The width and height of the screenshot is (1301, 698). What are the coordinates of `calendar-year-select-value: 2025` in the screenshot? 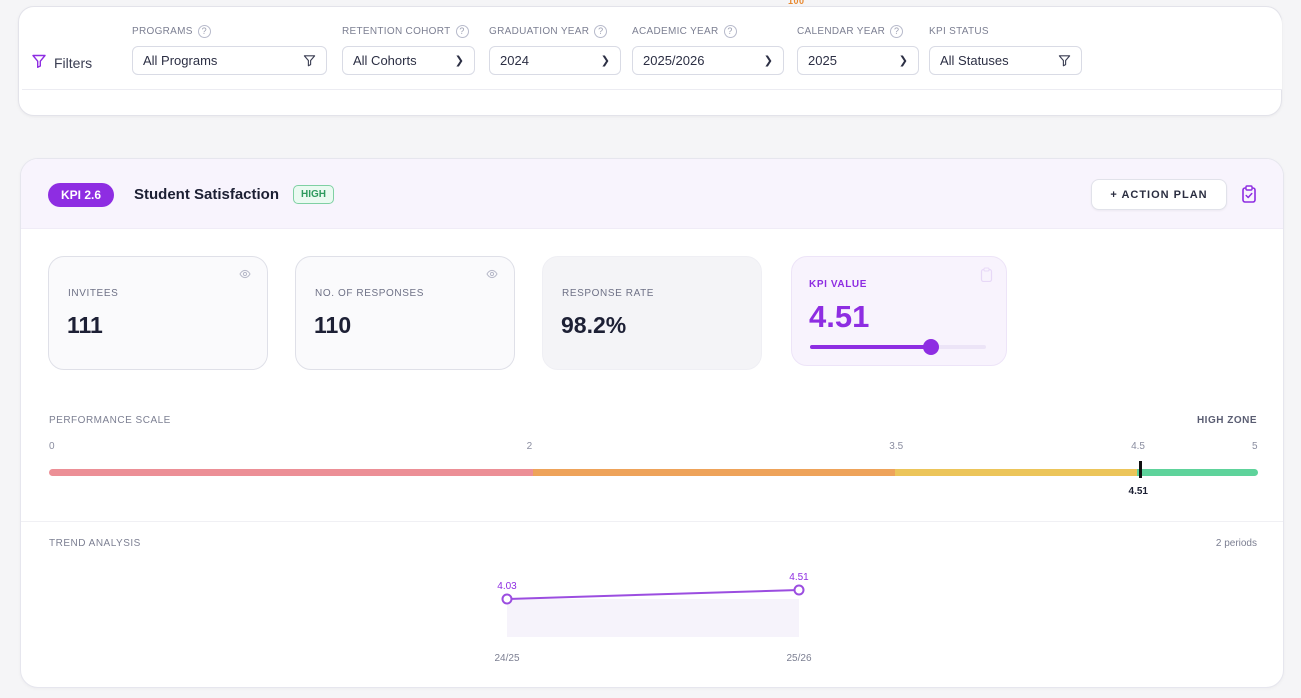 It's located at (822, 60).